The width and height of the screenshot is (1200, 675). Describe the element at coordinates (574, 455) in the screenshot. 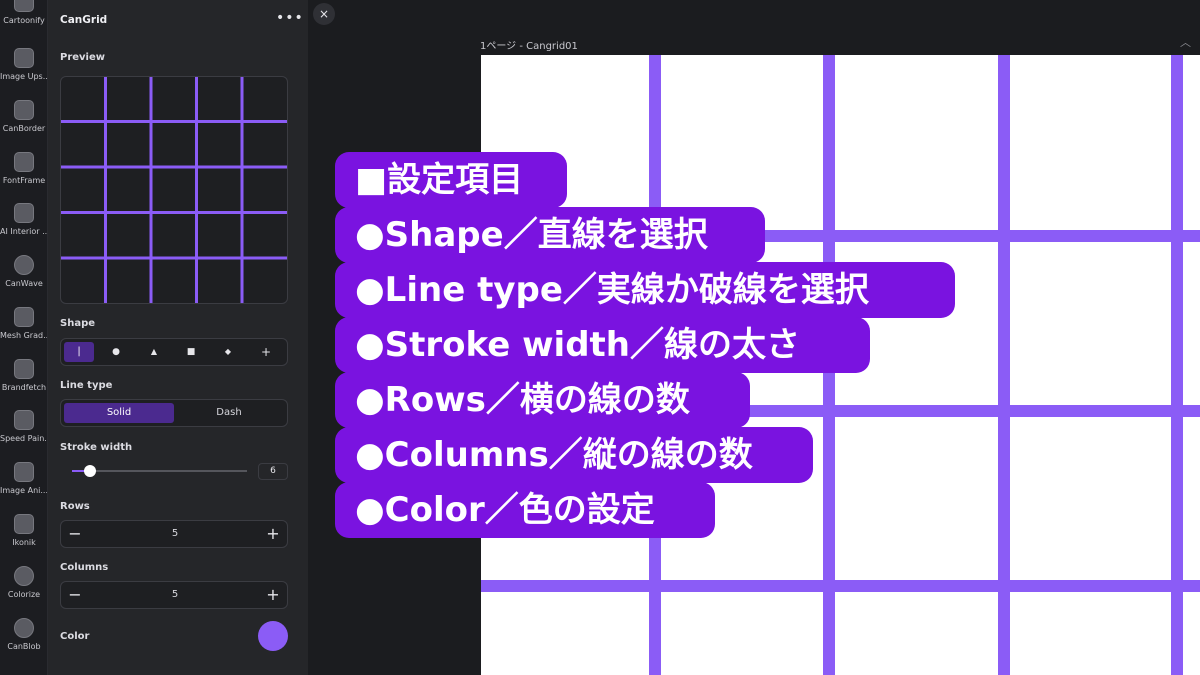

I see `callout-line-columns: ●Columns／縦の線の数` at that location.